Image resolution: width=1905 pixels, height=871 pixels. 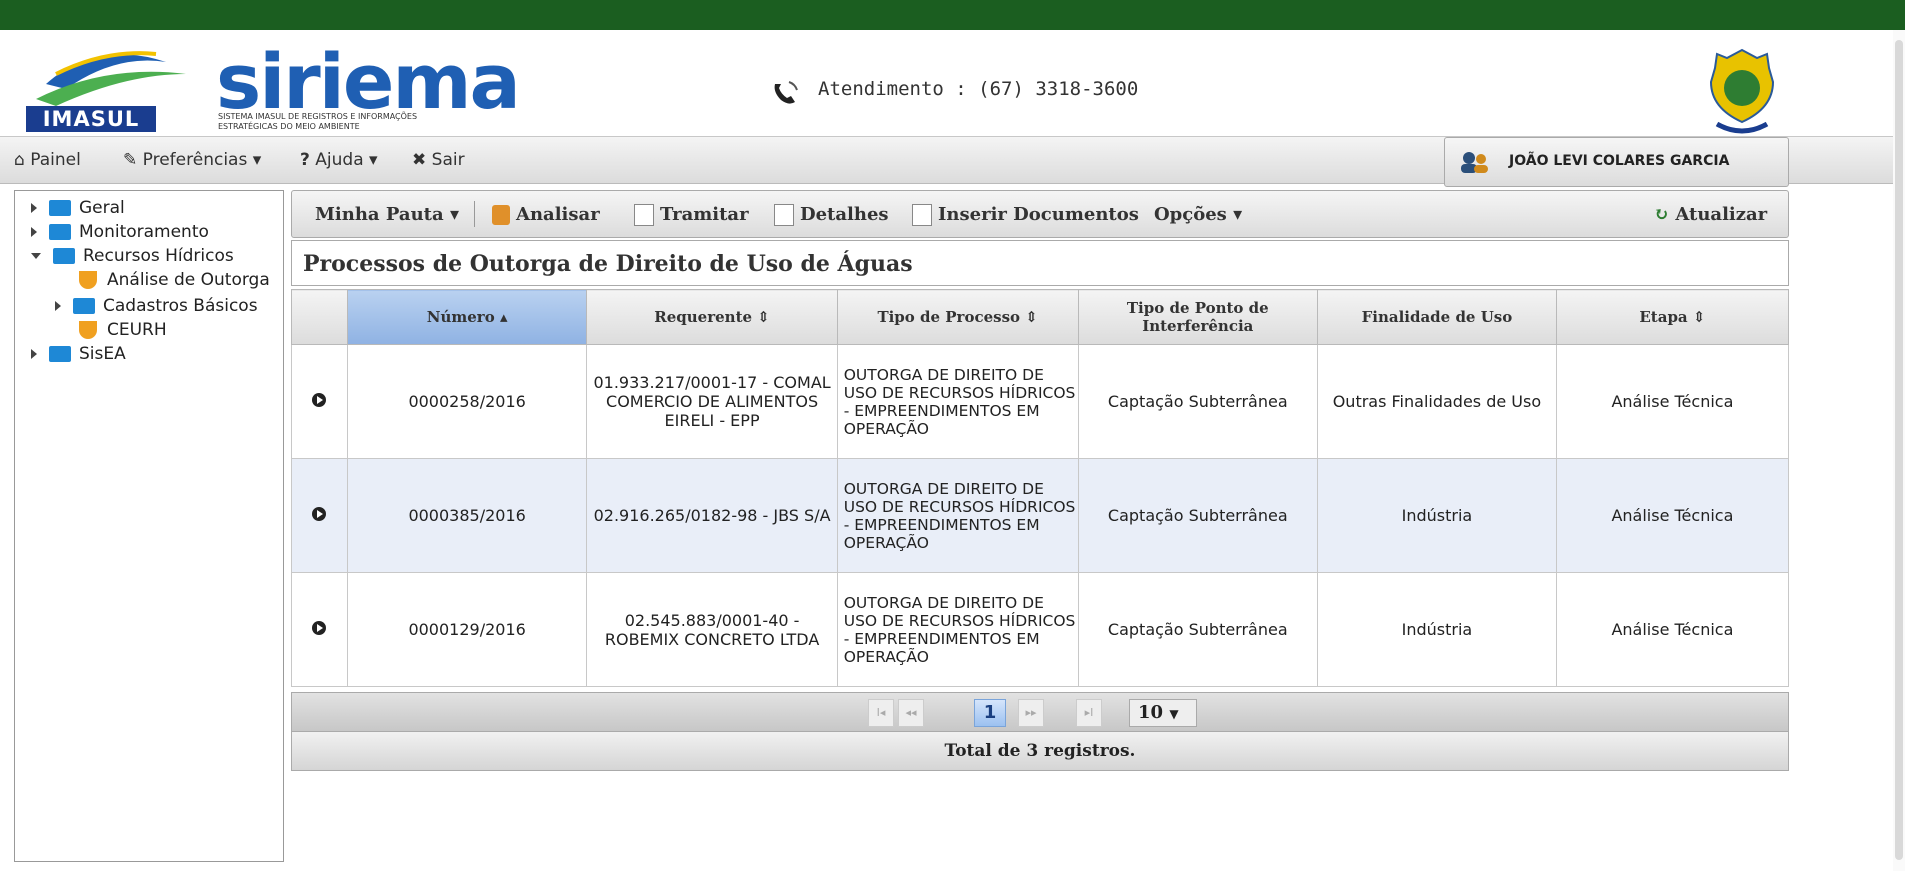 What do you see at coordinates (368, 81) in the screenshot?
I see `logo-text: siriema` at bounding box center [368, 81].